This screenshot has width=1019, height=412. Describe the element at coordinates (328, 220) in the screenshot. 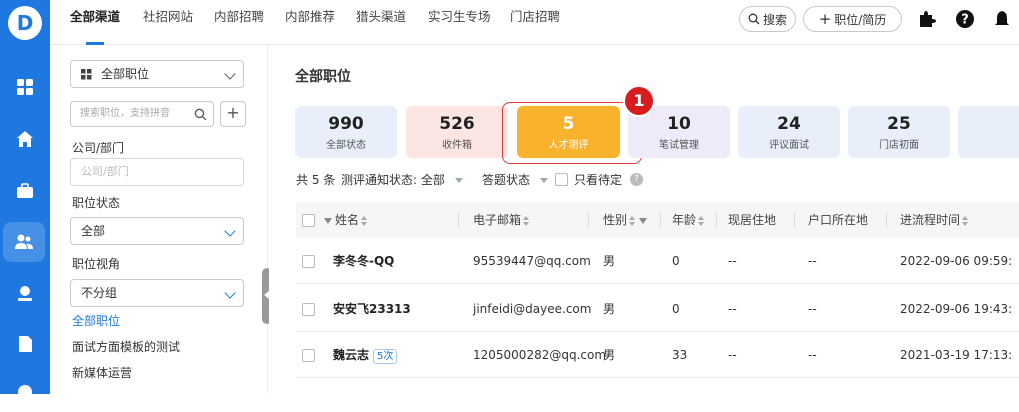

I see `filter-icon` at that location.